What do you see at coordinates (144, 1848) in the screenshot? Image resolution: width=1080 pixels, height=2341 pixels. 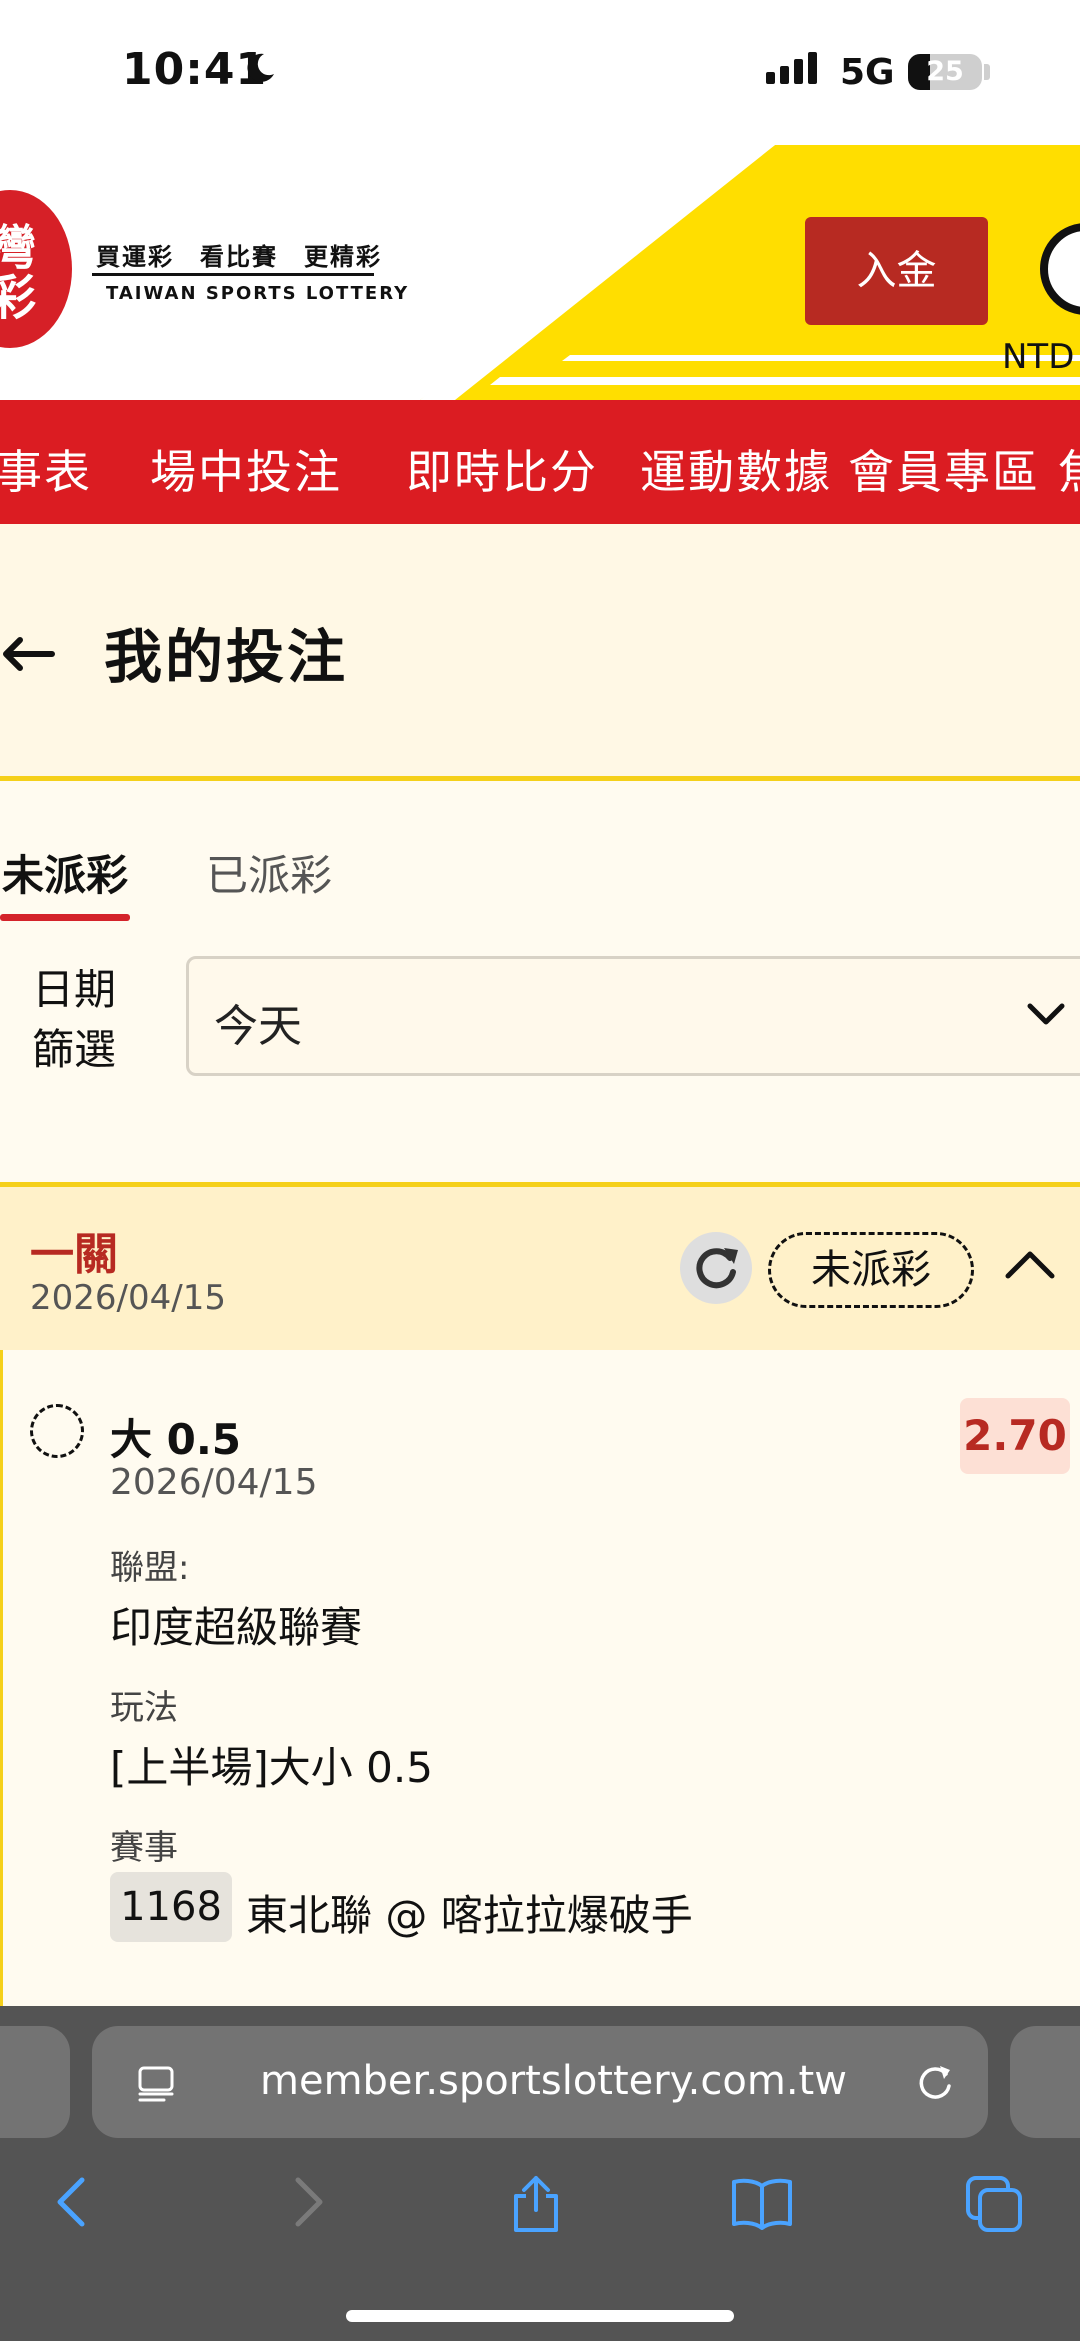 I see `match-label: 賽事` at bounding box center [144, 1848].